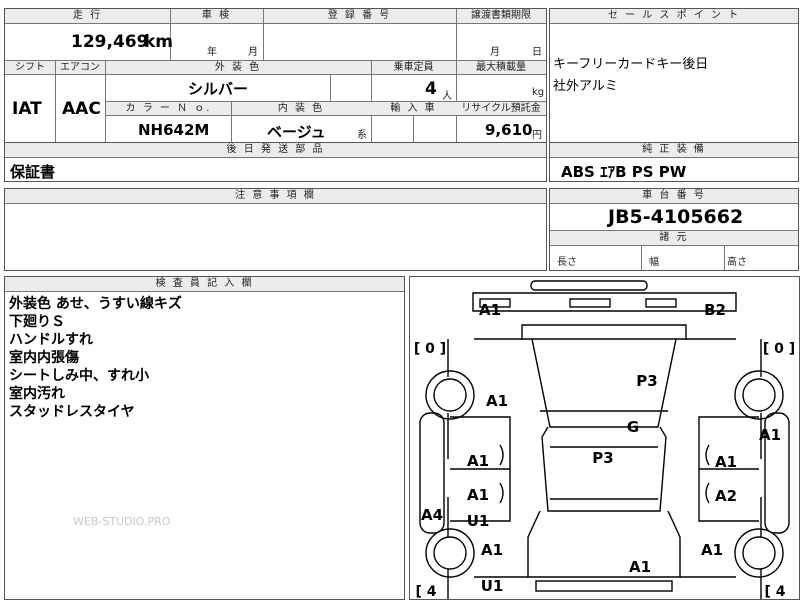  Describe the element at coordinates (359, 16) in the screenshot. I see `registration-header: 登 録 番 号` at that location.